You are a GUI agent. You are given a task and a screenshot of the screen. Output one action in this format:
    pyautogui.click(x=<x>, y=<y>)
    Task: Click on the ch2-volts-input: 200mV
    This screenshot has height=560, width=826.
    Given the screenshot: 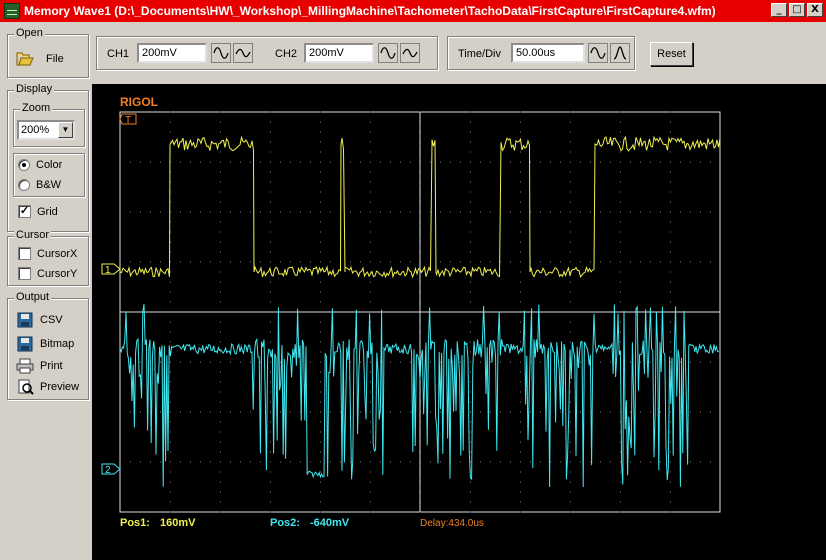 What is the action you would take?
    pyautogui.click(x=339, y=53)
    